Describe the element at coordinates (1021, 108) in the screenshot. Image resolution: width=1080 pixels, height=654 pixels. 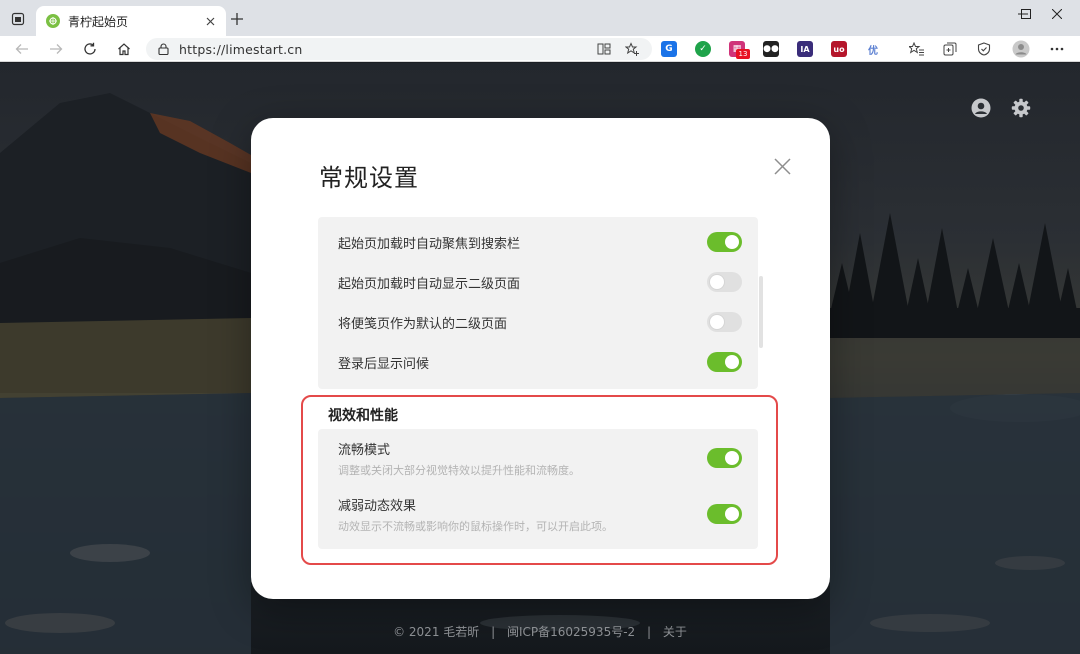
I see `settings-gear-icon` at that location.